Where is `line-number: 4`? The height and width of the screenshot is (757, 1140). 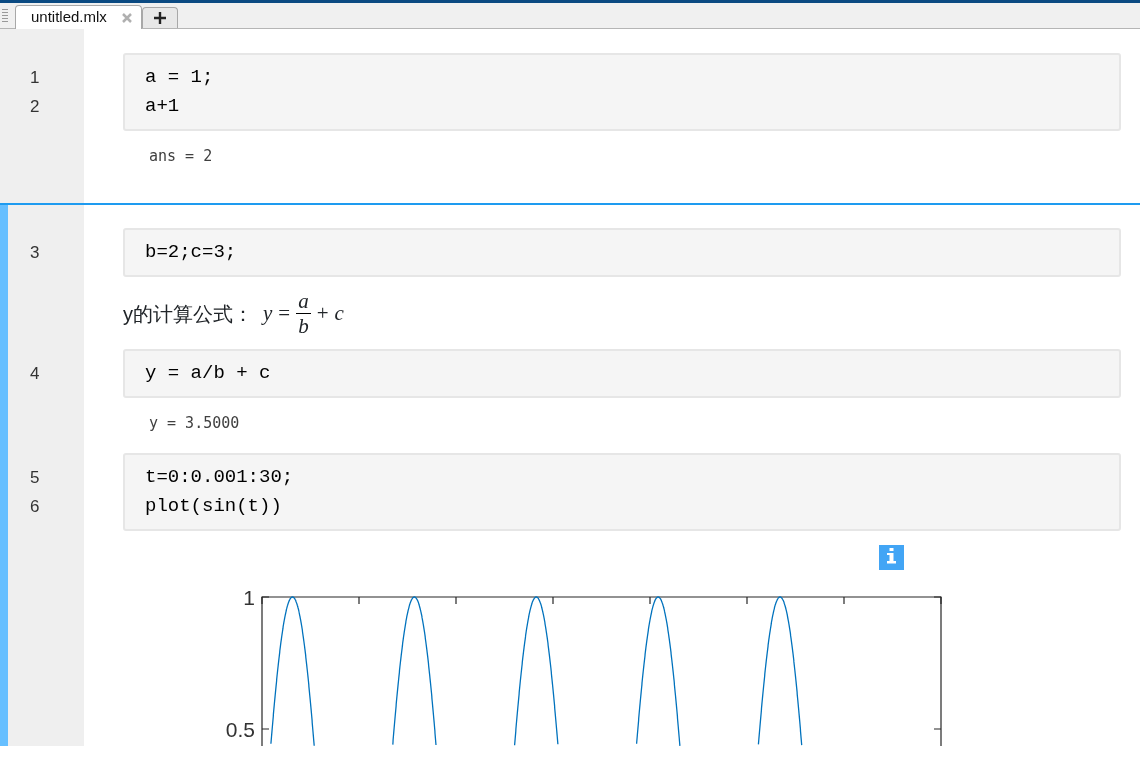
line-number: 4 is located at coordinates (35, 374).